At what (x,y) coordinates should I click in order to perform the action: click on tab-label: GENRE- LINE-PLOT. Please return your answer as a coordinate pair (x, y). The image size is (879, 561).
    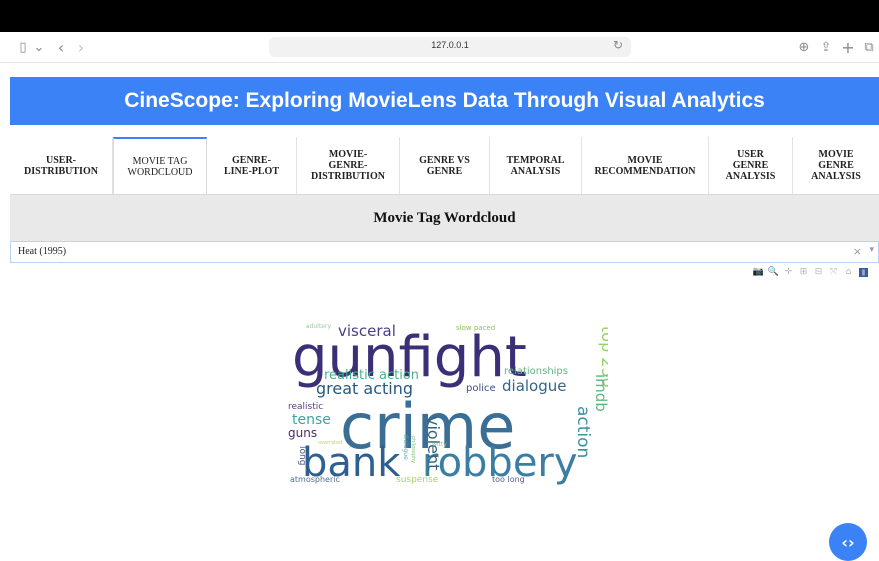
    Looking at the image, I should click on (251, 165).